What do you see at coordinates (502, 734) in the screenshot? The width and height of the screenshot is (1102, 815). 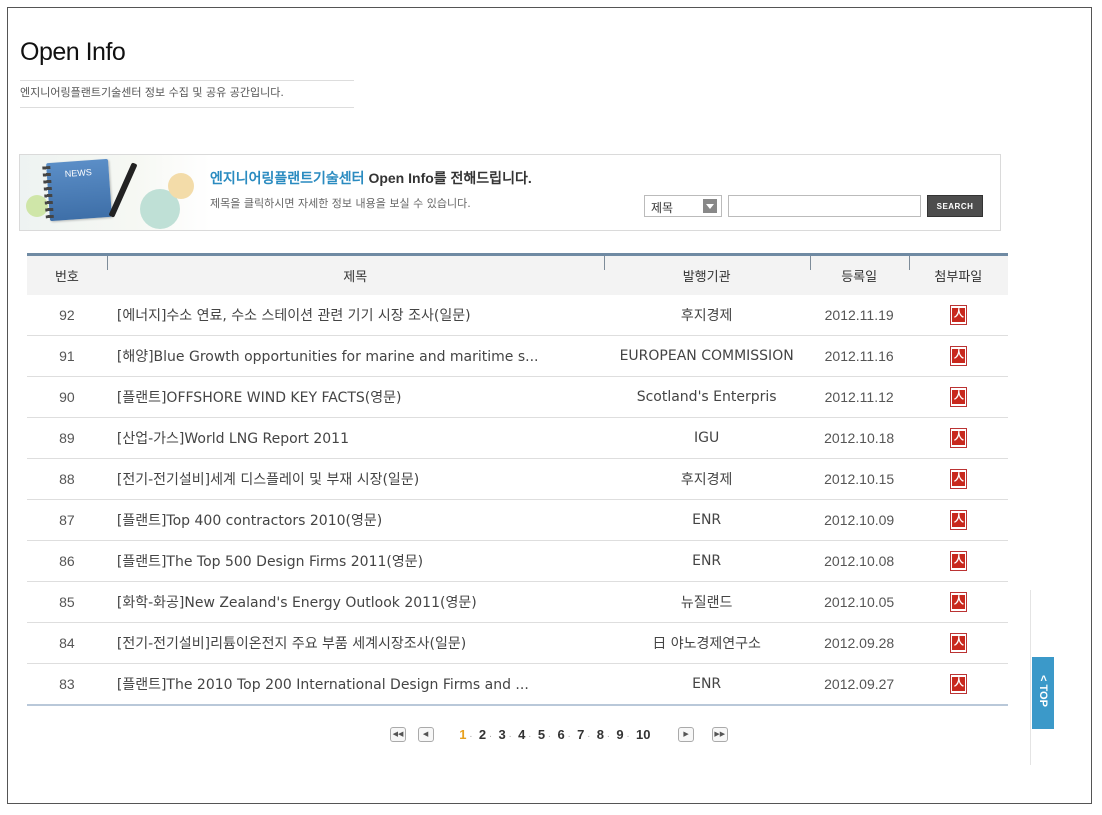 I see `page-link-3: 3` at bounding box center [502, 734].